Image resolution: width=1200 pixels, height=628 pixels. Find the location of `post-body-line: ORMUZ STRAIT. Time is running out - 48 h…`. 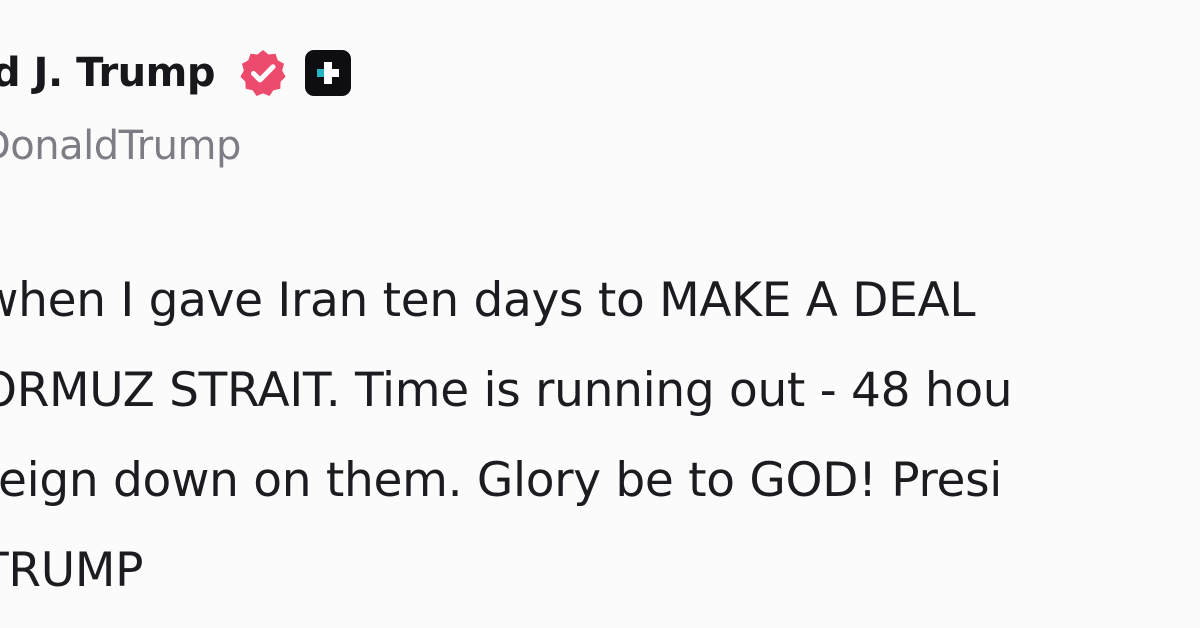

post-body-line: ORMUZ STRAIT. Time is running out - 48 h… is located at coordinates (506, 390).